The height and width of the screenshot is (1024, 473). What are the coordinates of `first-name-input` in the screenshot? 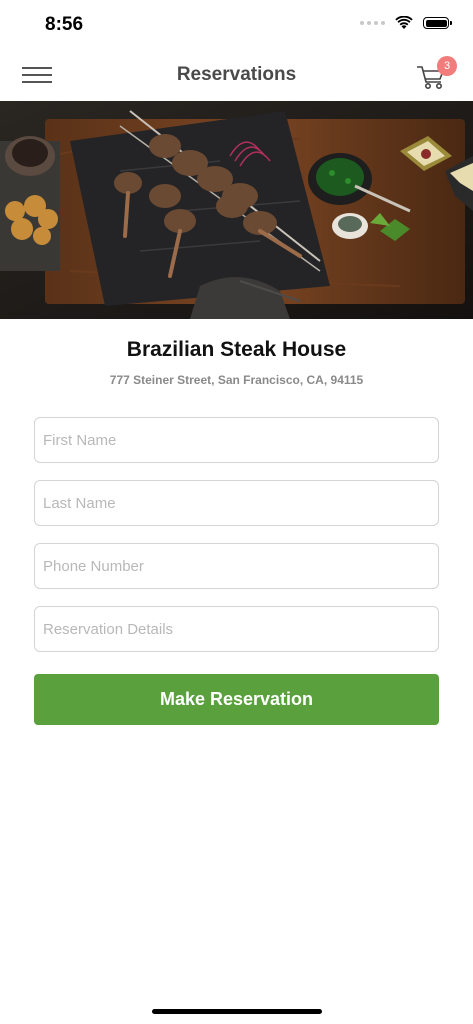 It's located at (236, 440).